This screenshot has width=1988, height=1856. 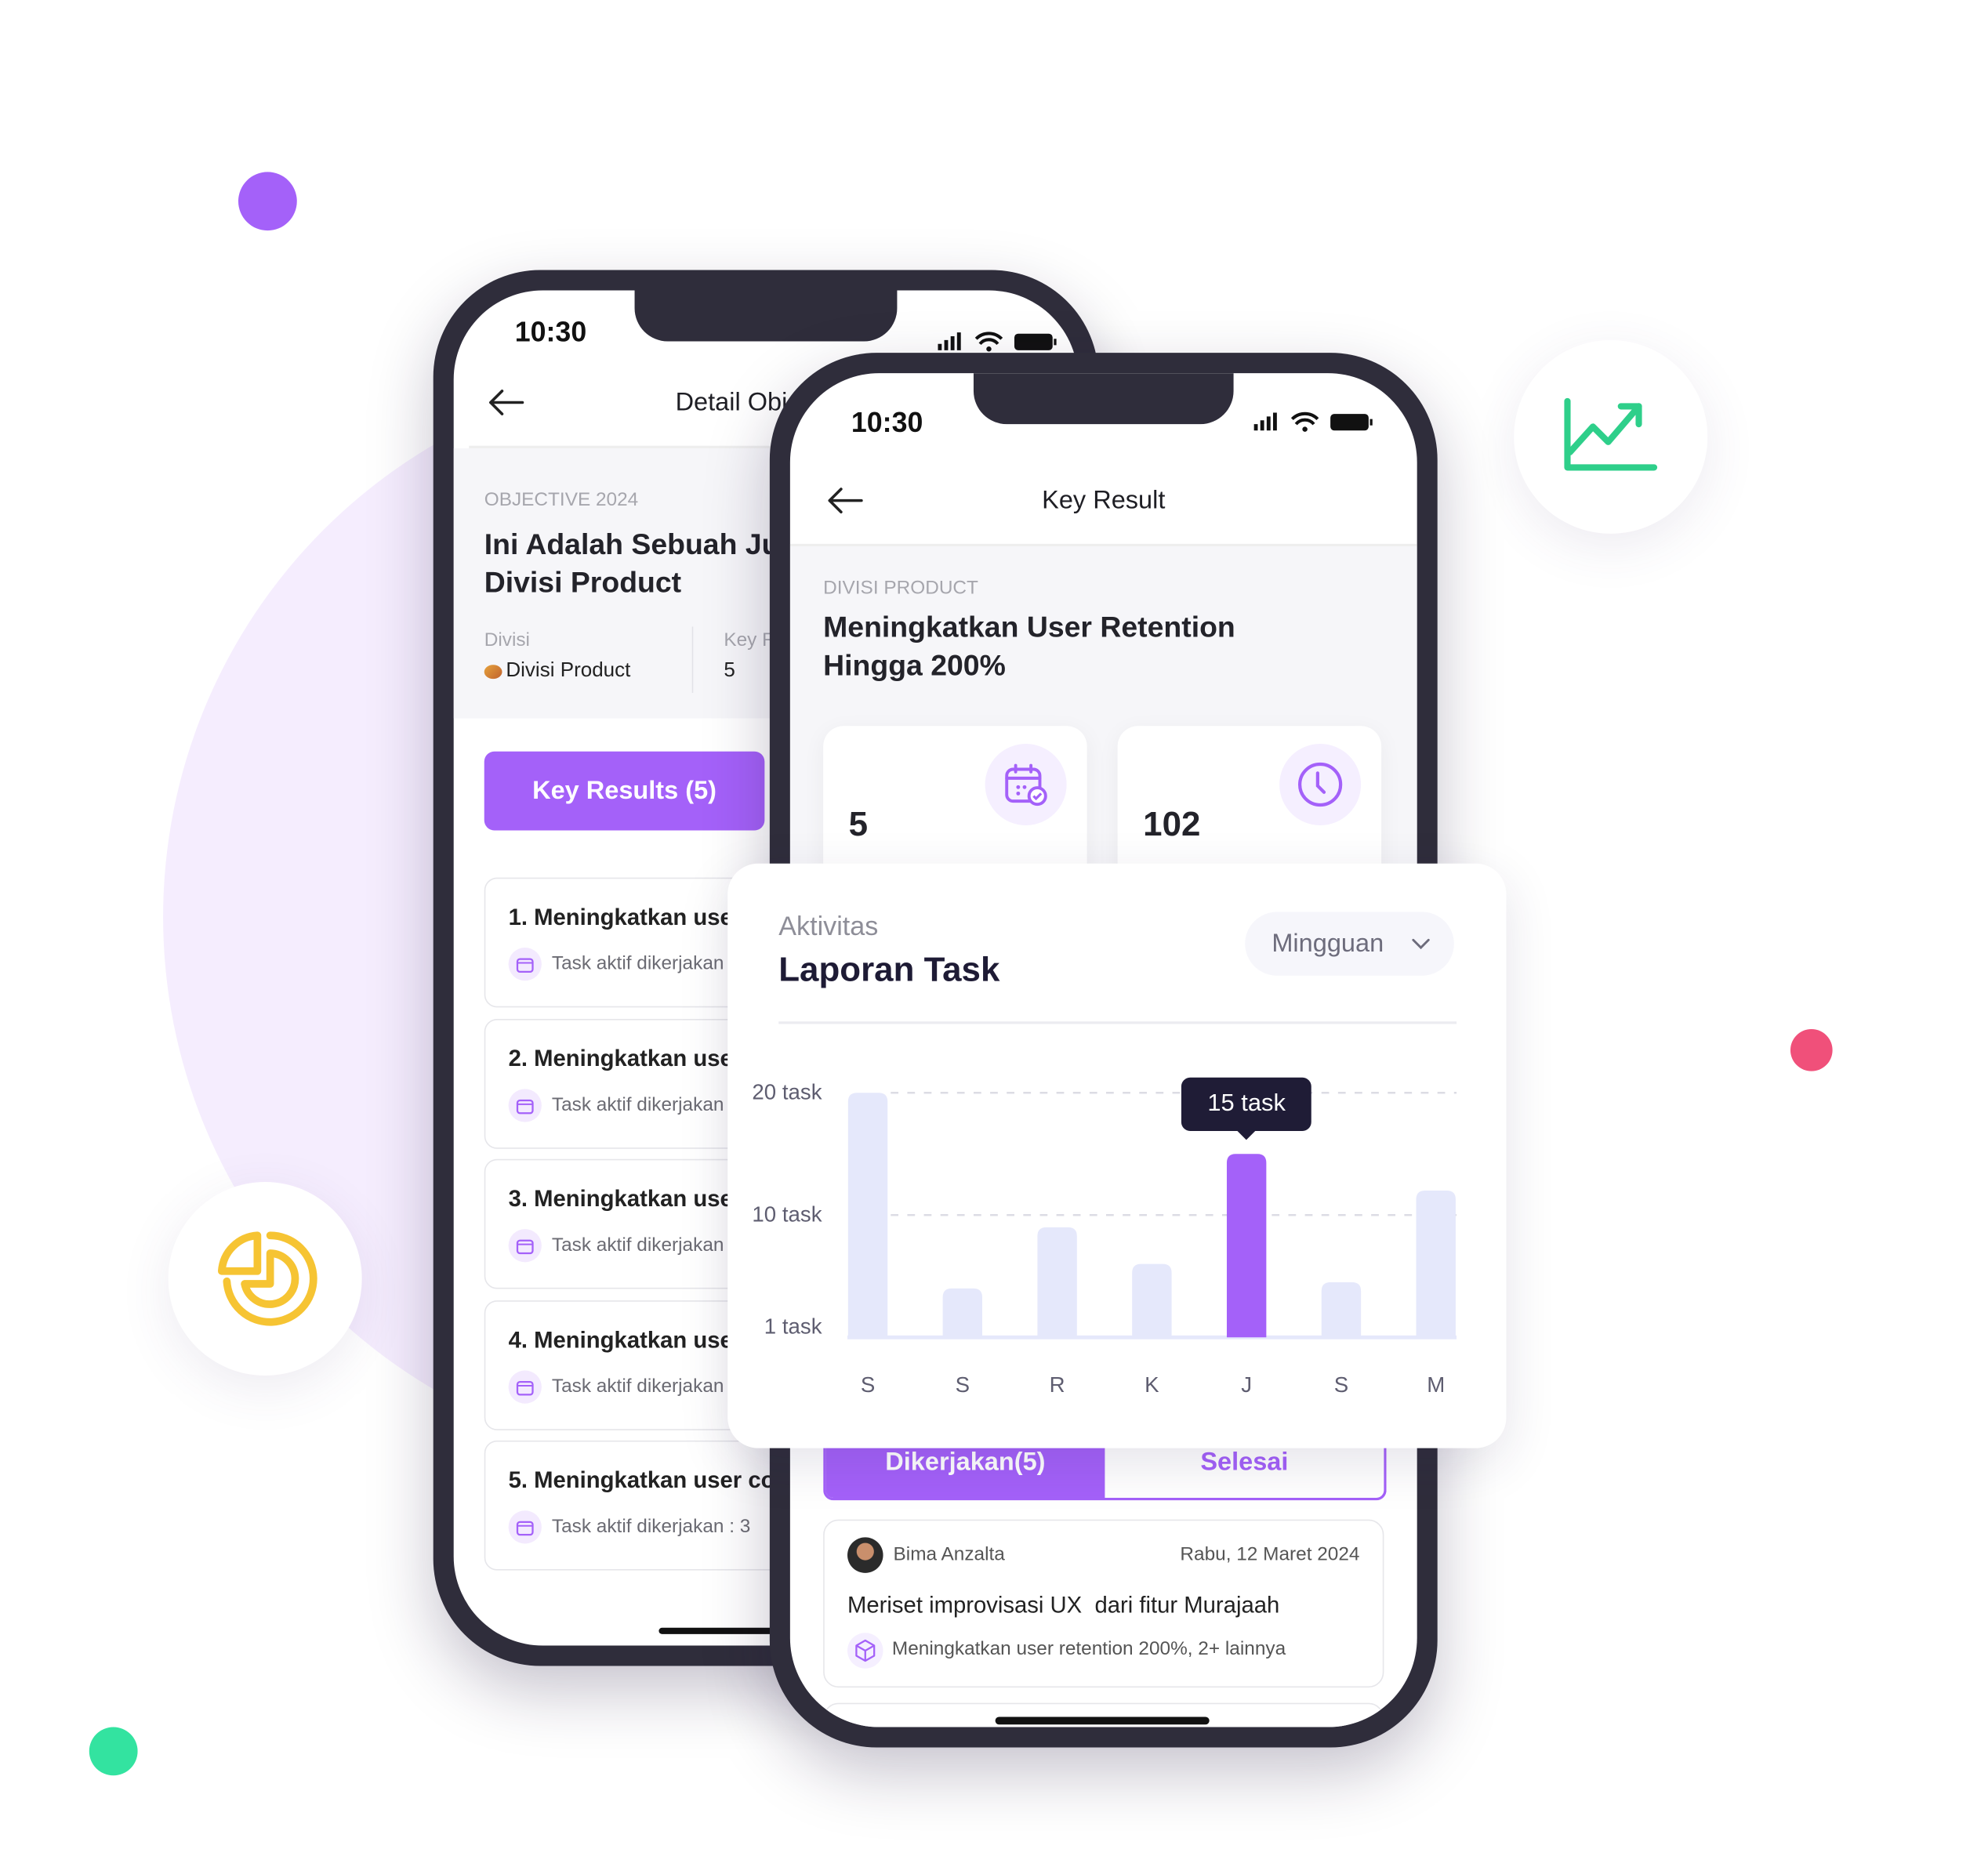 I want to click on back-arrow-icon, so click(x=506, y=402).